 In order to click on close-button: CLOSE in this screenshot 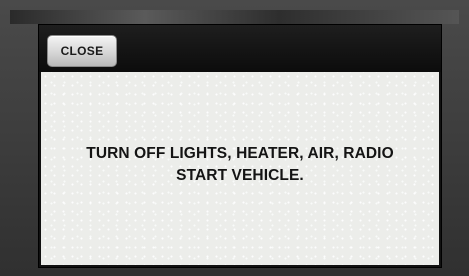, I will do `click(82, 51)`.